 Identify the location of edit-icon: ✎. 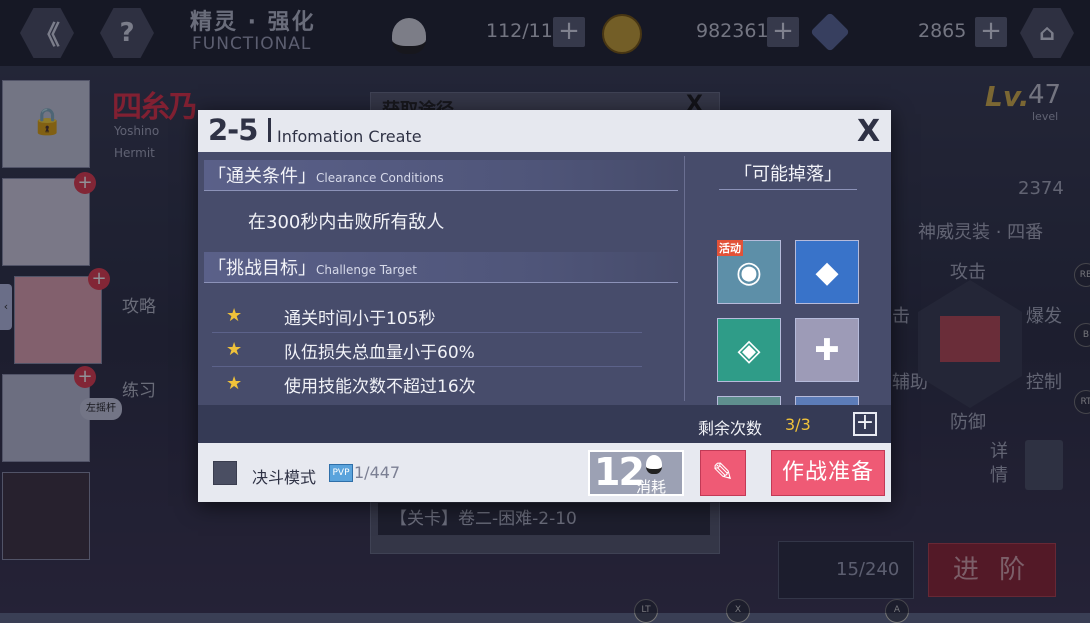
(723, 473).